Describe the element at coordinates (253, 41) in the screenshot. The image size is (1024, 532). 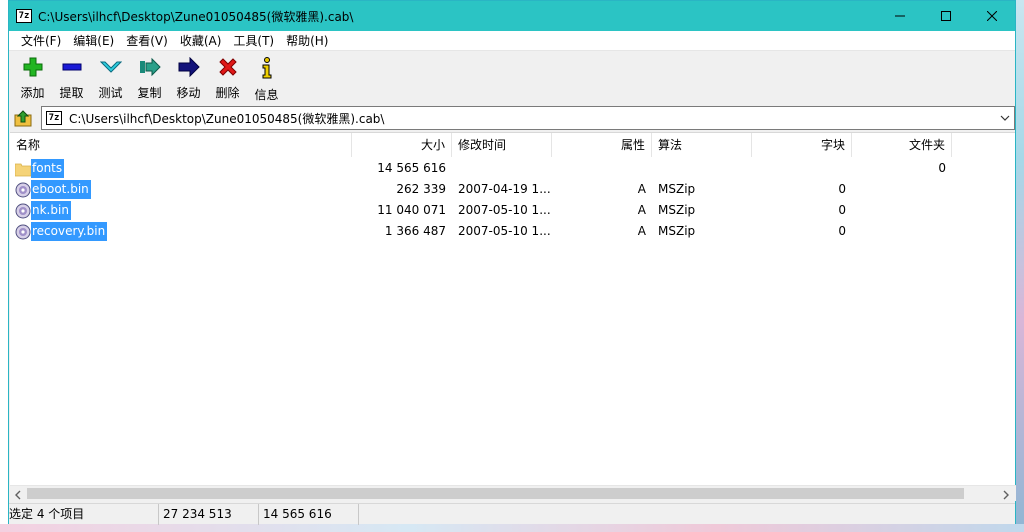
I see `menu-tools: 工具(T)` at that location.